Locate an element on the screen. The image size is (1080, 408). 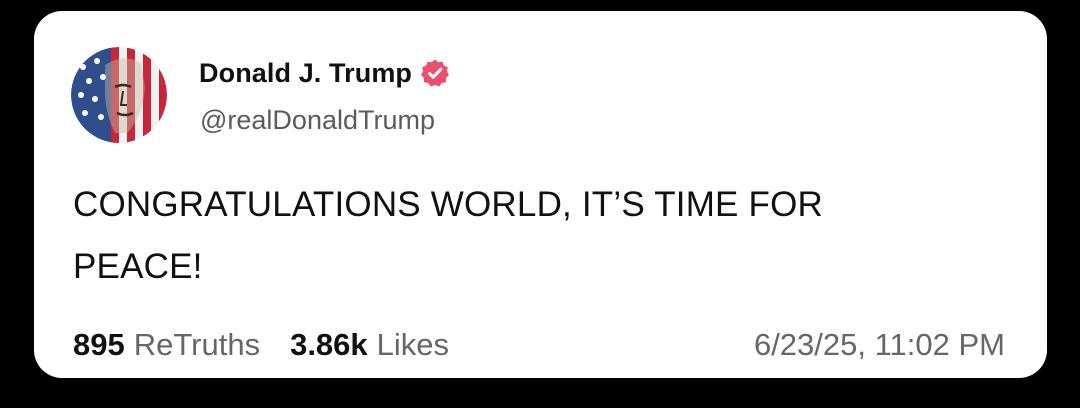
retruths-label: ReTruths is located at coordinates (197, 345).